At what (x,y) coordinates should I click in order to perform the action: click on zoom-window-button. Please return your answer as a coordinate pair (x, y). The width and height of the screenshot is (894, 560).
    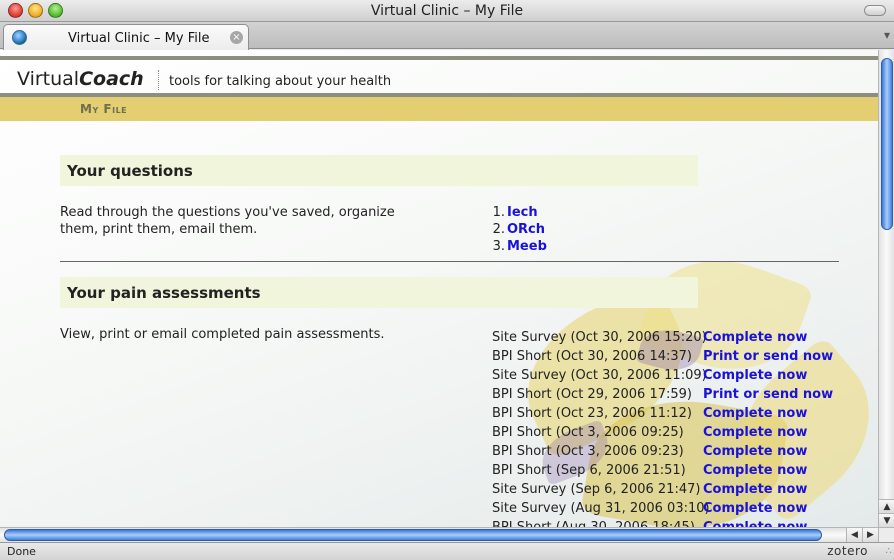
    Looking at the image, I should click on (55, 10).